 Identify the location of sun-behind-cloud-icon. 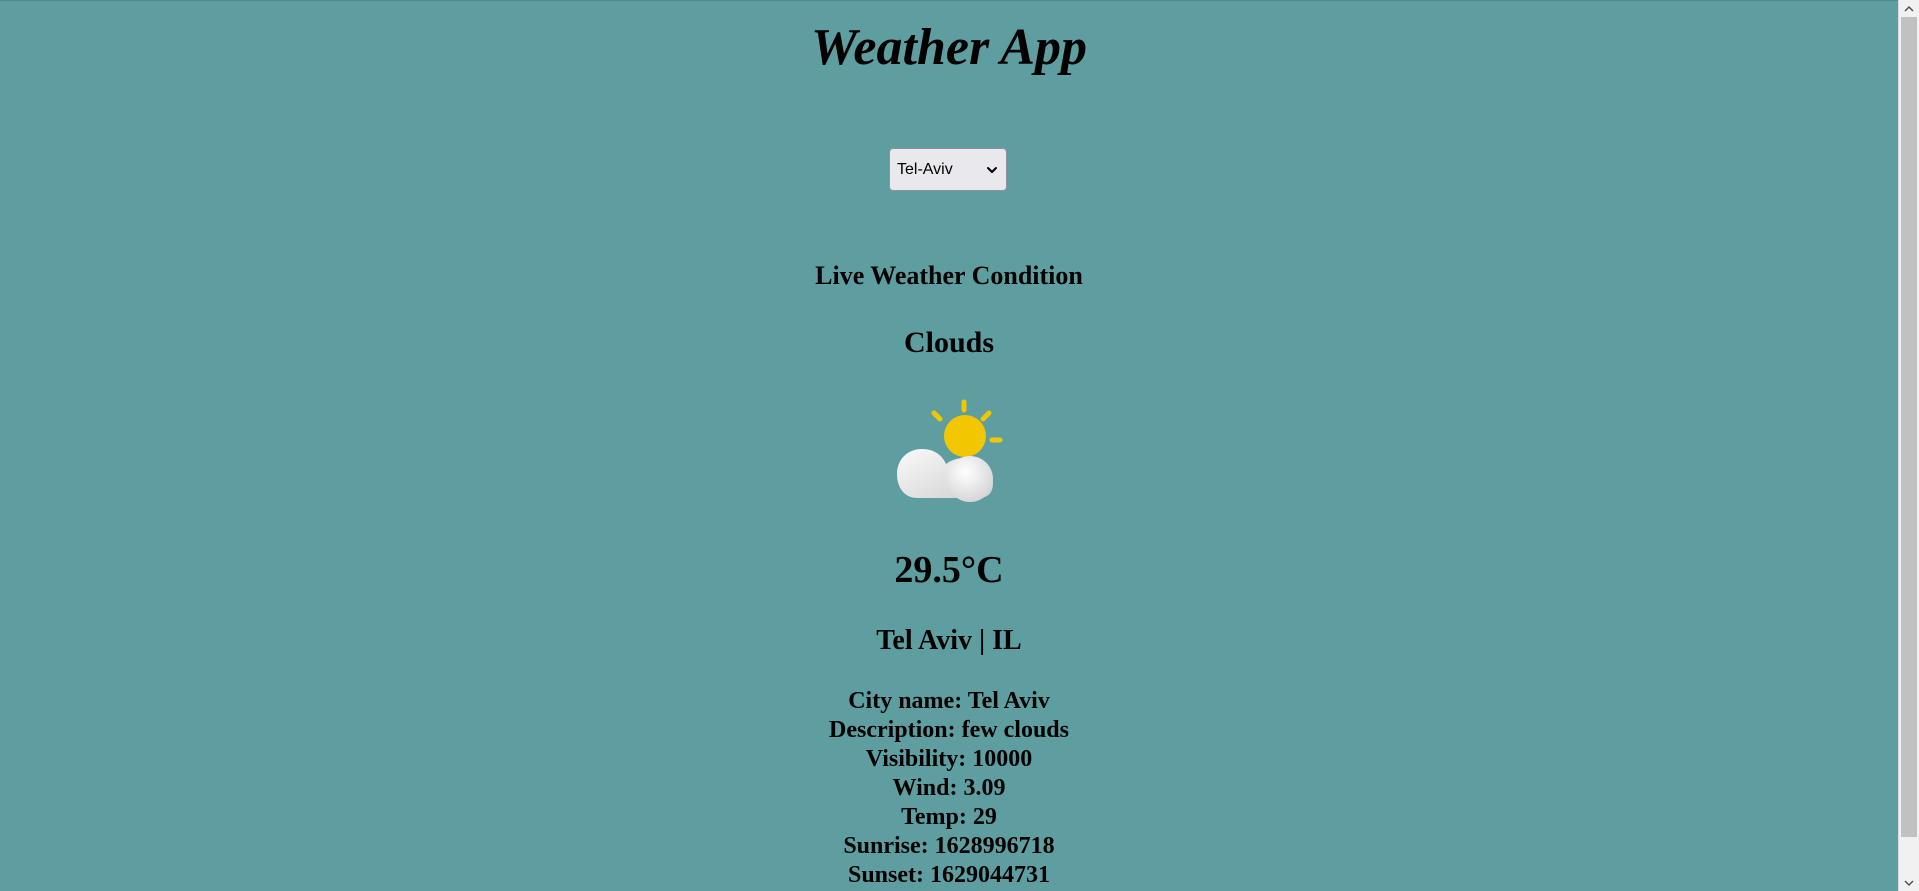
(950, 450).